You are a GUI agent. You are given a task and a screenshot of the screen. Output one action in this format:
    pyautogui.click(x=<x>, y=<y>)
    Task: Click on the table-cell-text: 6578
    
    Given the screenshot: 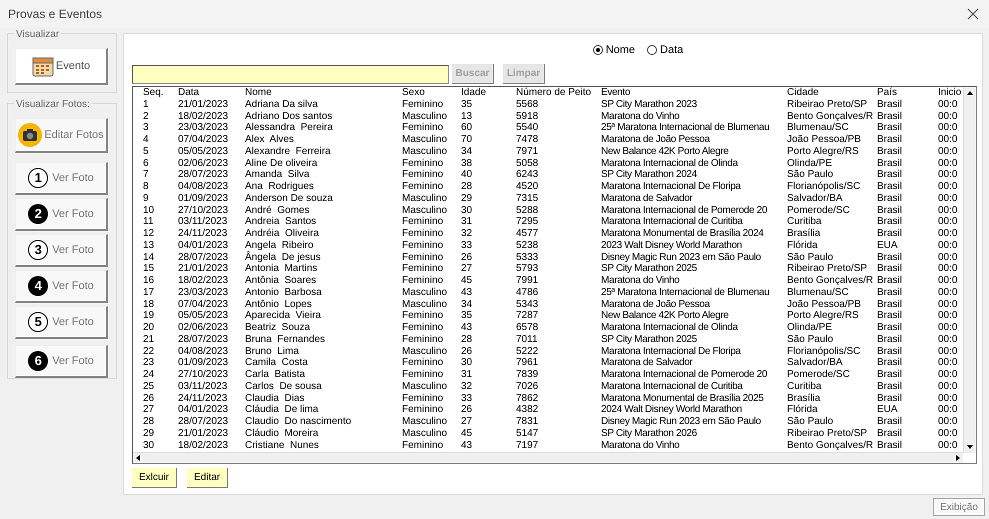 What is the action you would take?
    pyautogui.click(x=528, y=328)
    